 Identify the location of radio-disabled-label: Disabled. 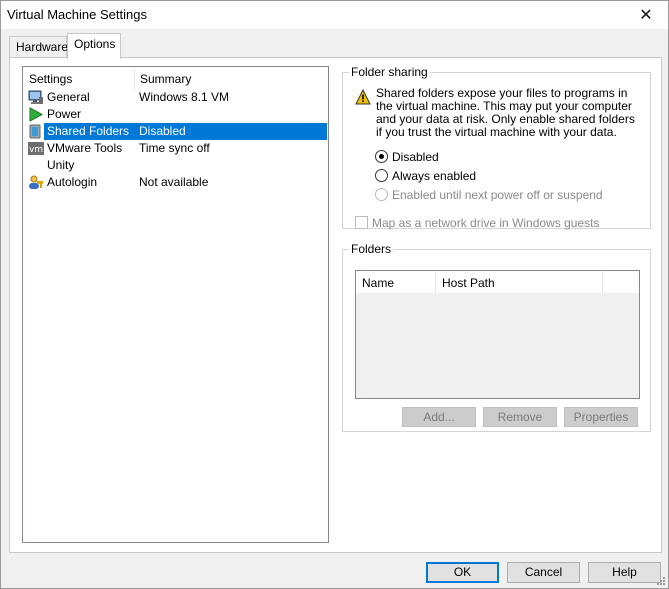
(415, 157).